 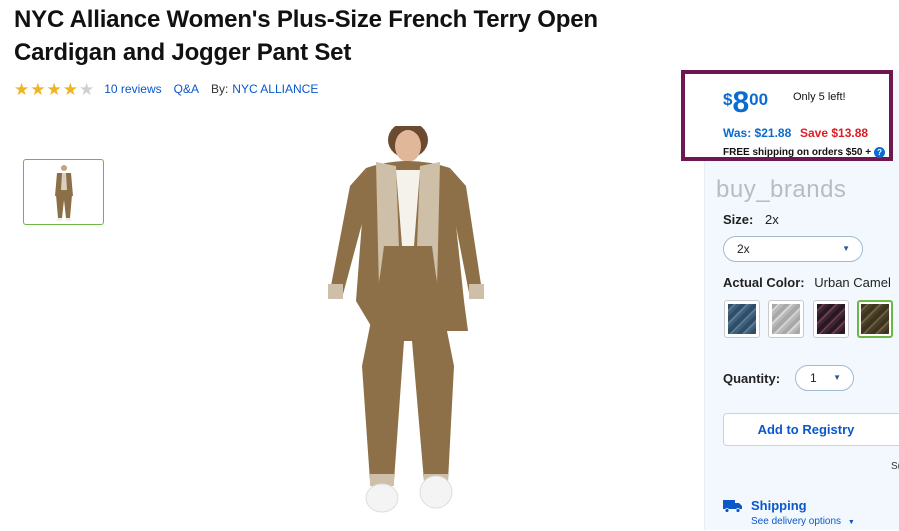 I want to click on quantity-dropdown: 1 ▼, so click(x=824, y=378).